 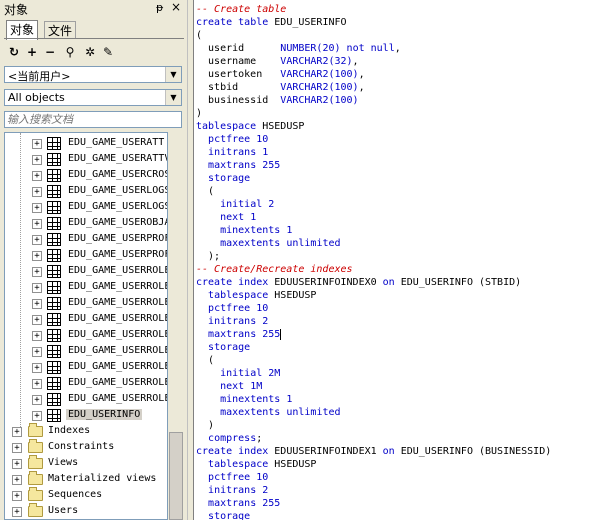 I want to click on tree-folder-label: Views, so click(x=63, y=462).